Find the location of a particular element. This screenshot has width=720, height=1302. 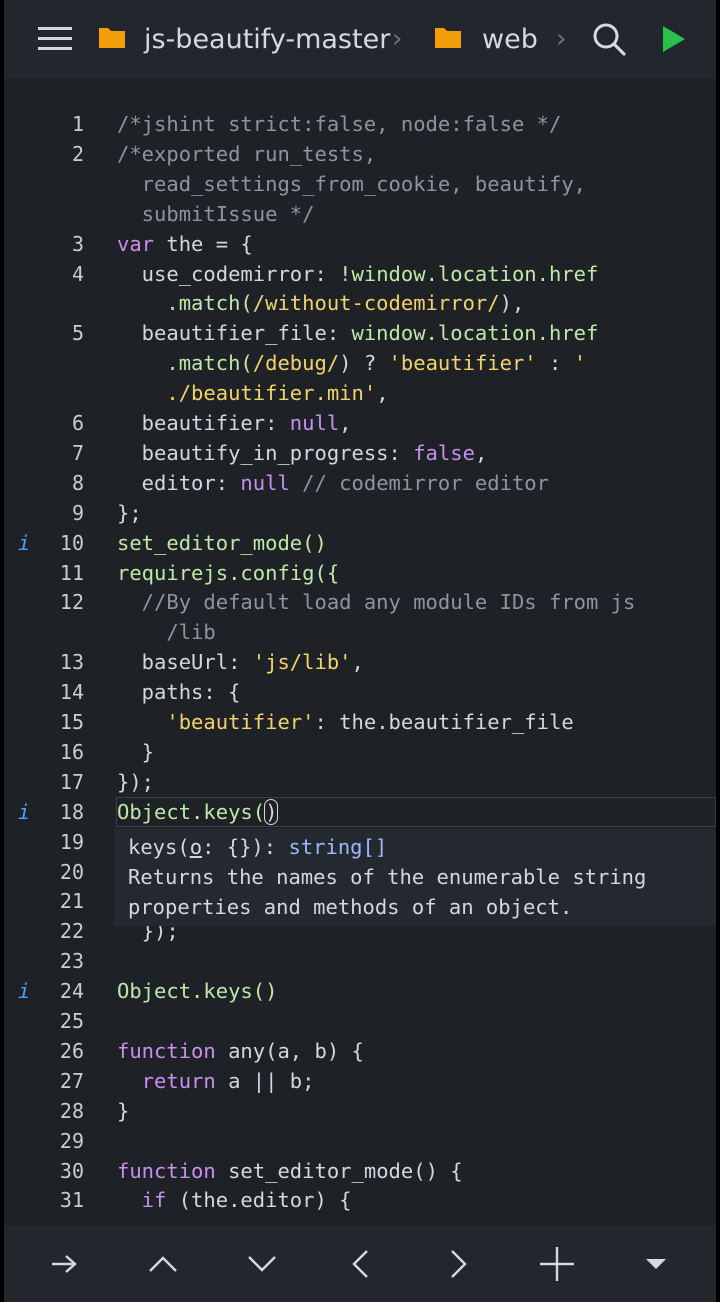

code-token: , is located at coordinates (382, 393).